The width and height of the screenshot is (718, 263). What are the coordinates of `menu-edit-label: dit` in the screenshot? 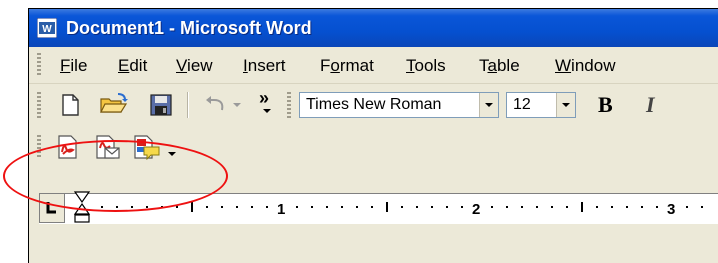 It's located at (138, 65).